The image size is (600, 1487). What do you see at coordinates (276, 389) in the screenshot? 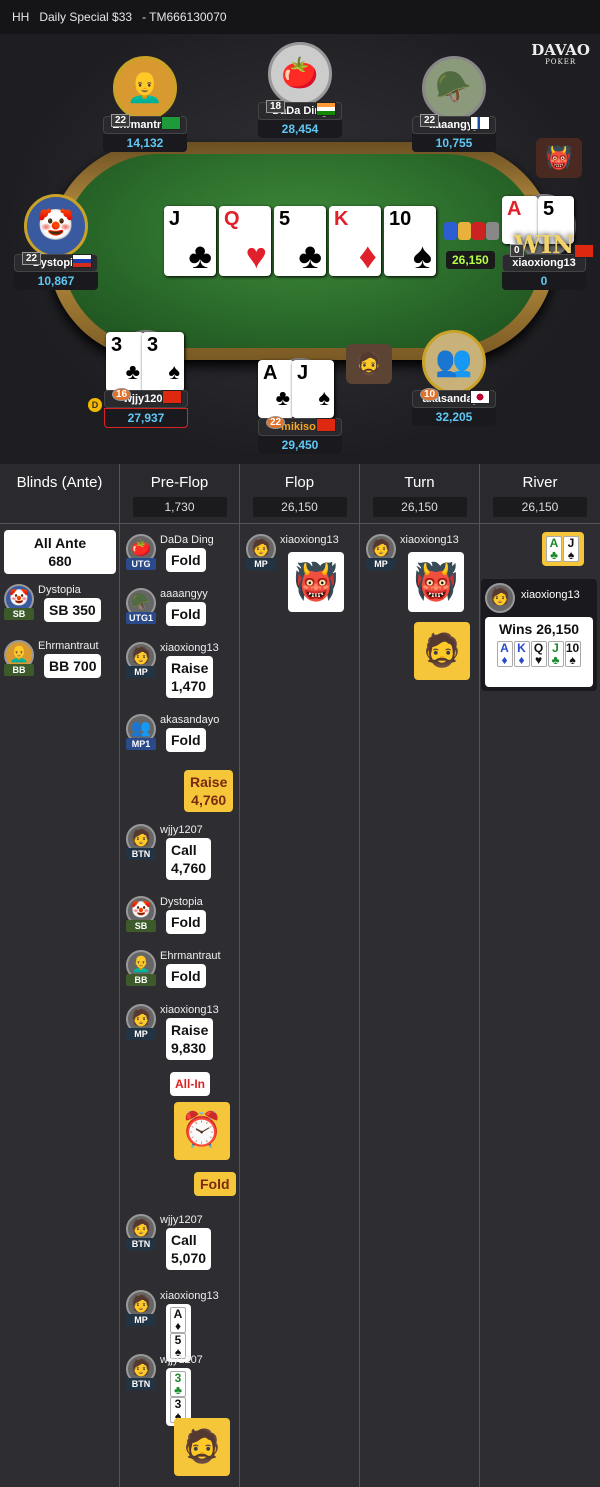
I see `hole-card: A ♣` at bounding box center [276, 389].